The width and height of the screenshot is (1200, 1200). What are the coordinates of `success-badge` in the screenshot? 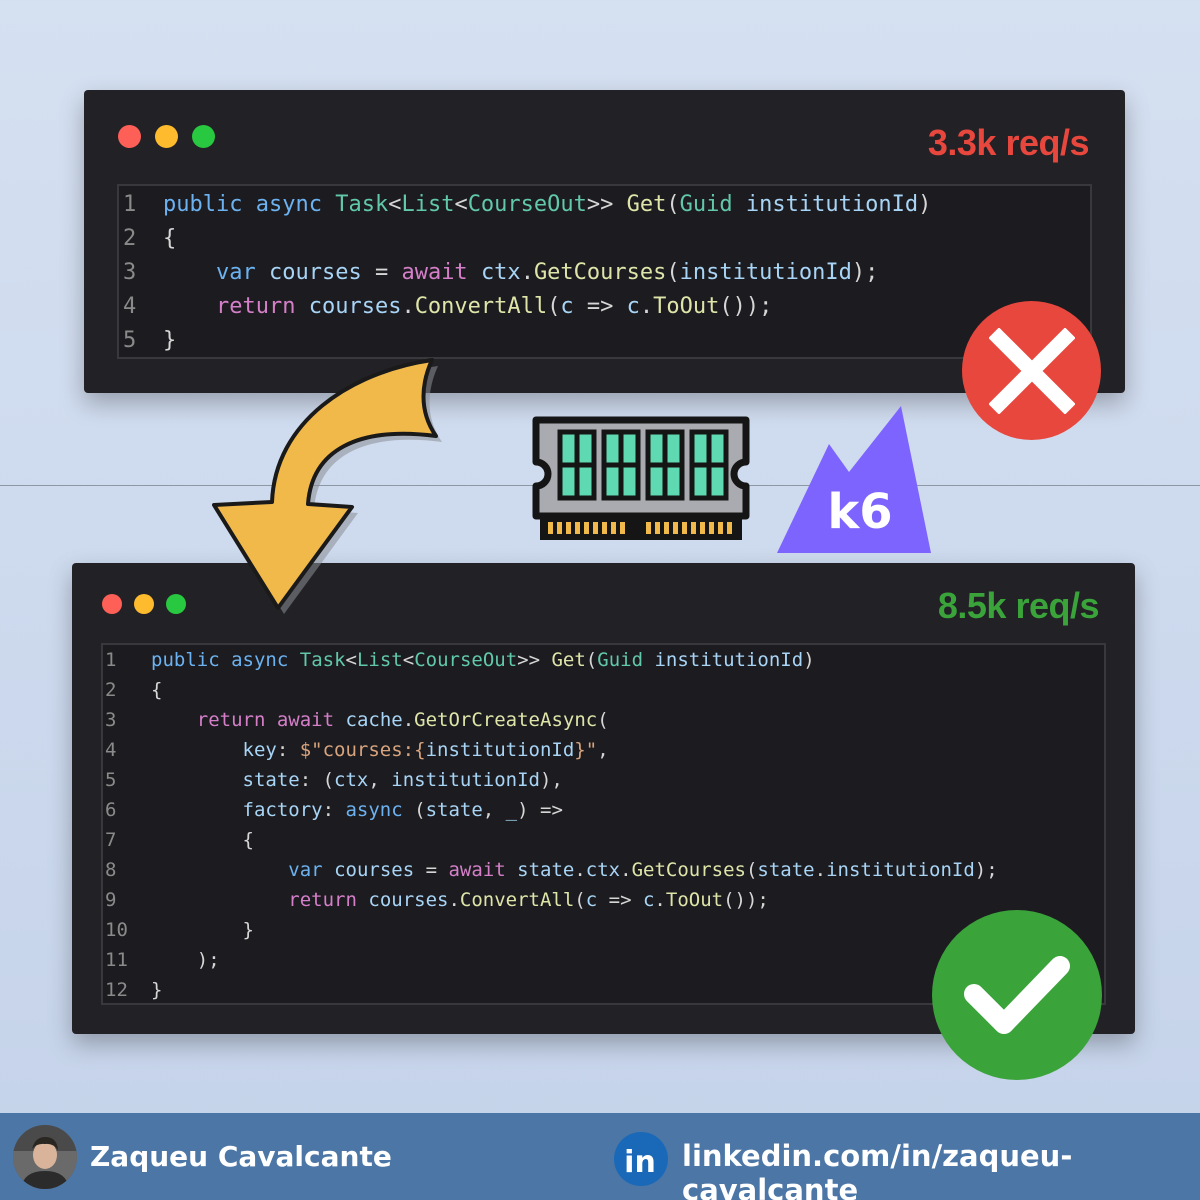 It's located at (1017, 995).